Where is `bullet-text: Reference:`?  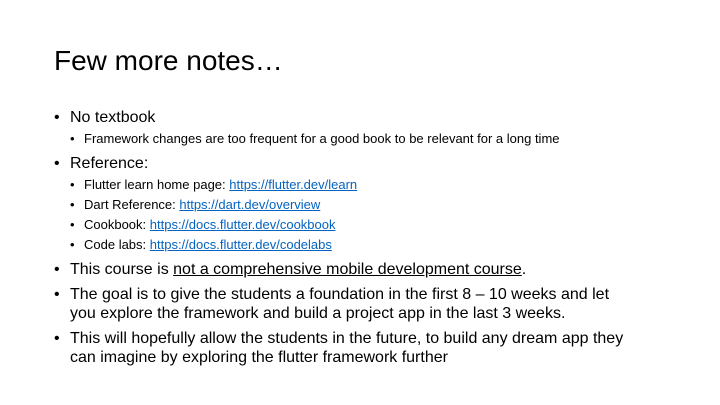 bullet-text: Reference: is located at coordinates (109, 163).